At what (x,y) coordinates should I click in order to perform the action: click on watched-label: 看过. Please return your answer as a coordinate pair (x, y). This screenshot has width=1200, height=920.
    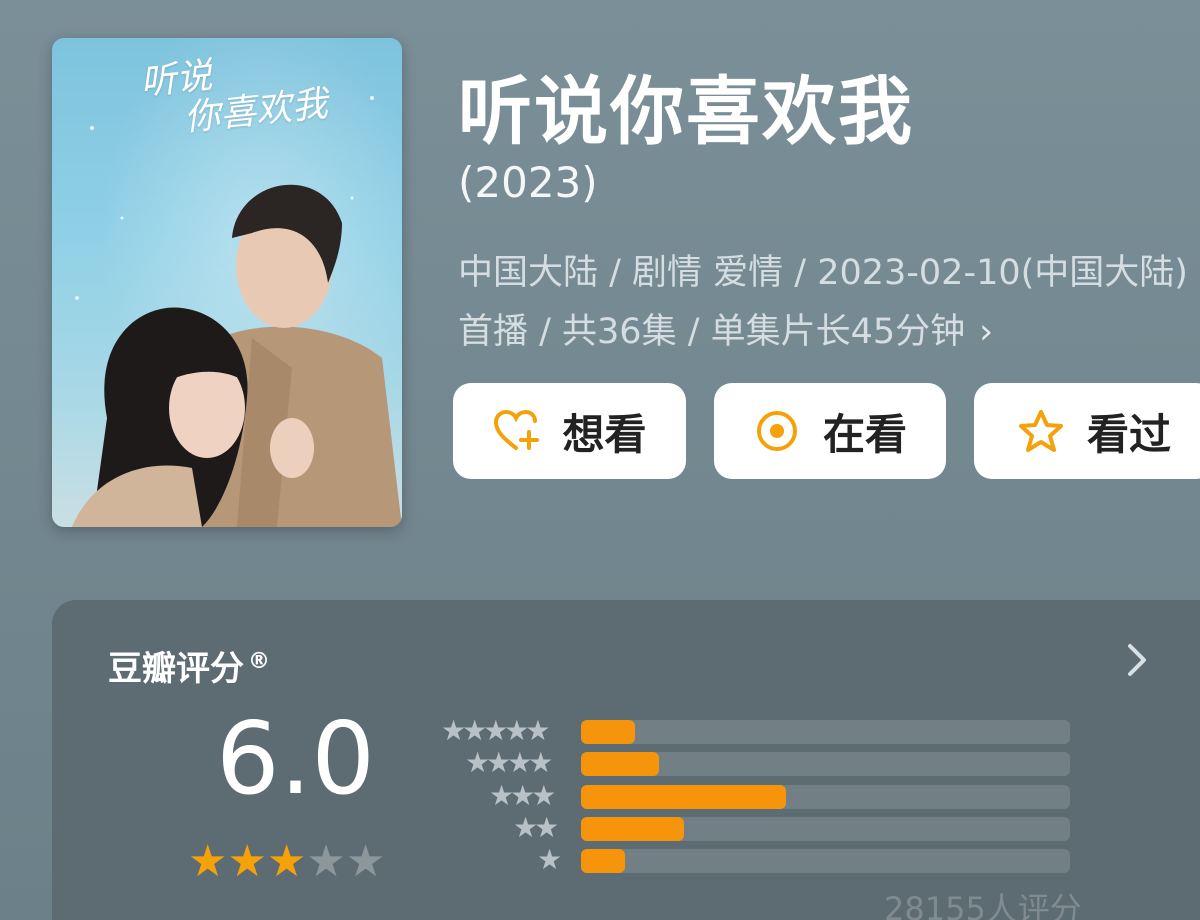
    Looking at the image, I should click on (1128, 434).